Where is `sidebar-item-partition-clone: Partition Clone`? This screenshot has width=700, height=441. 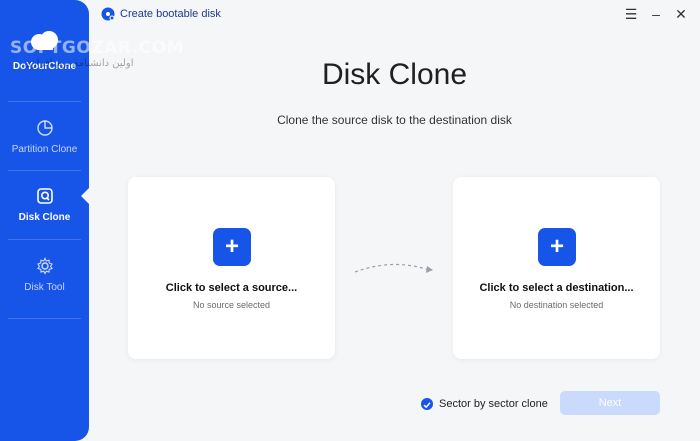
sidebar-item-partition-clone: Partition Clone is located at coordinates (44, 137).